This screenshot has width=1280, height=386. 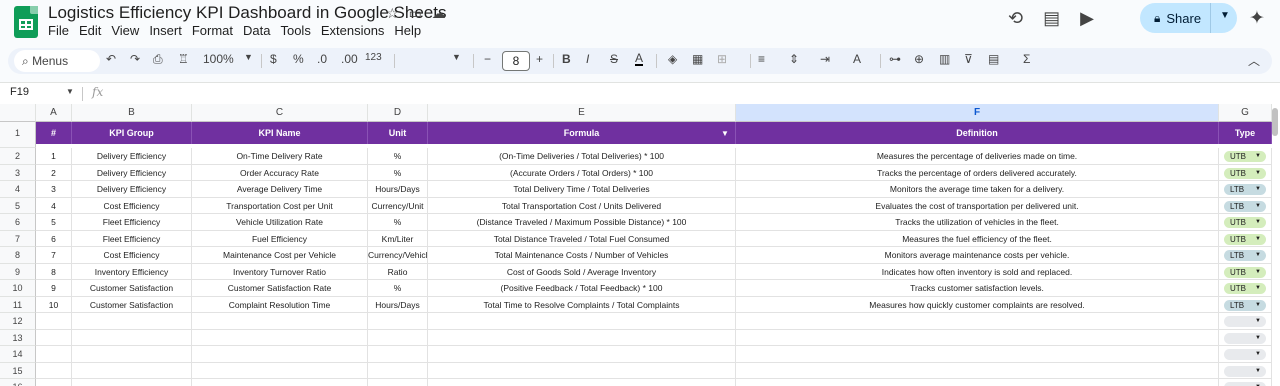 What do you see at coordinates (439, 13) in the screenshot?
I see `cloud-status-icon: ☁` at bounding box center [439, 13].